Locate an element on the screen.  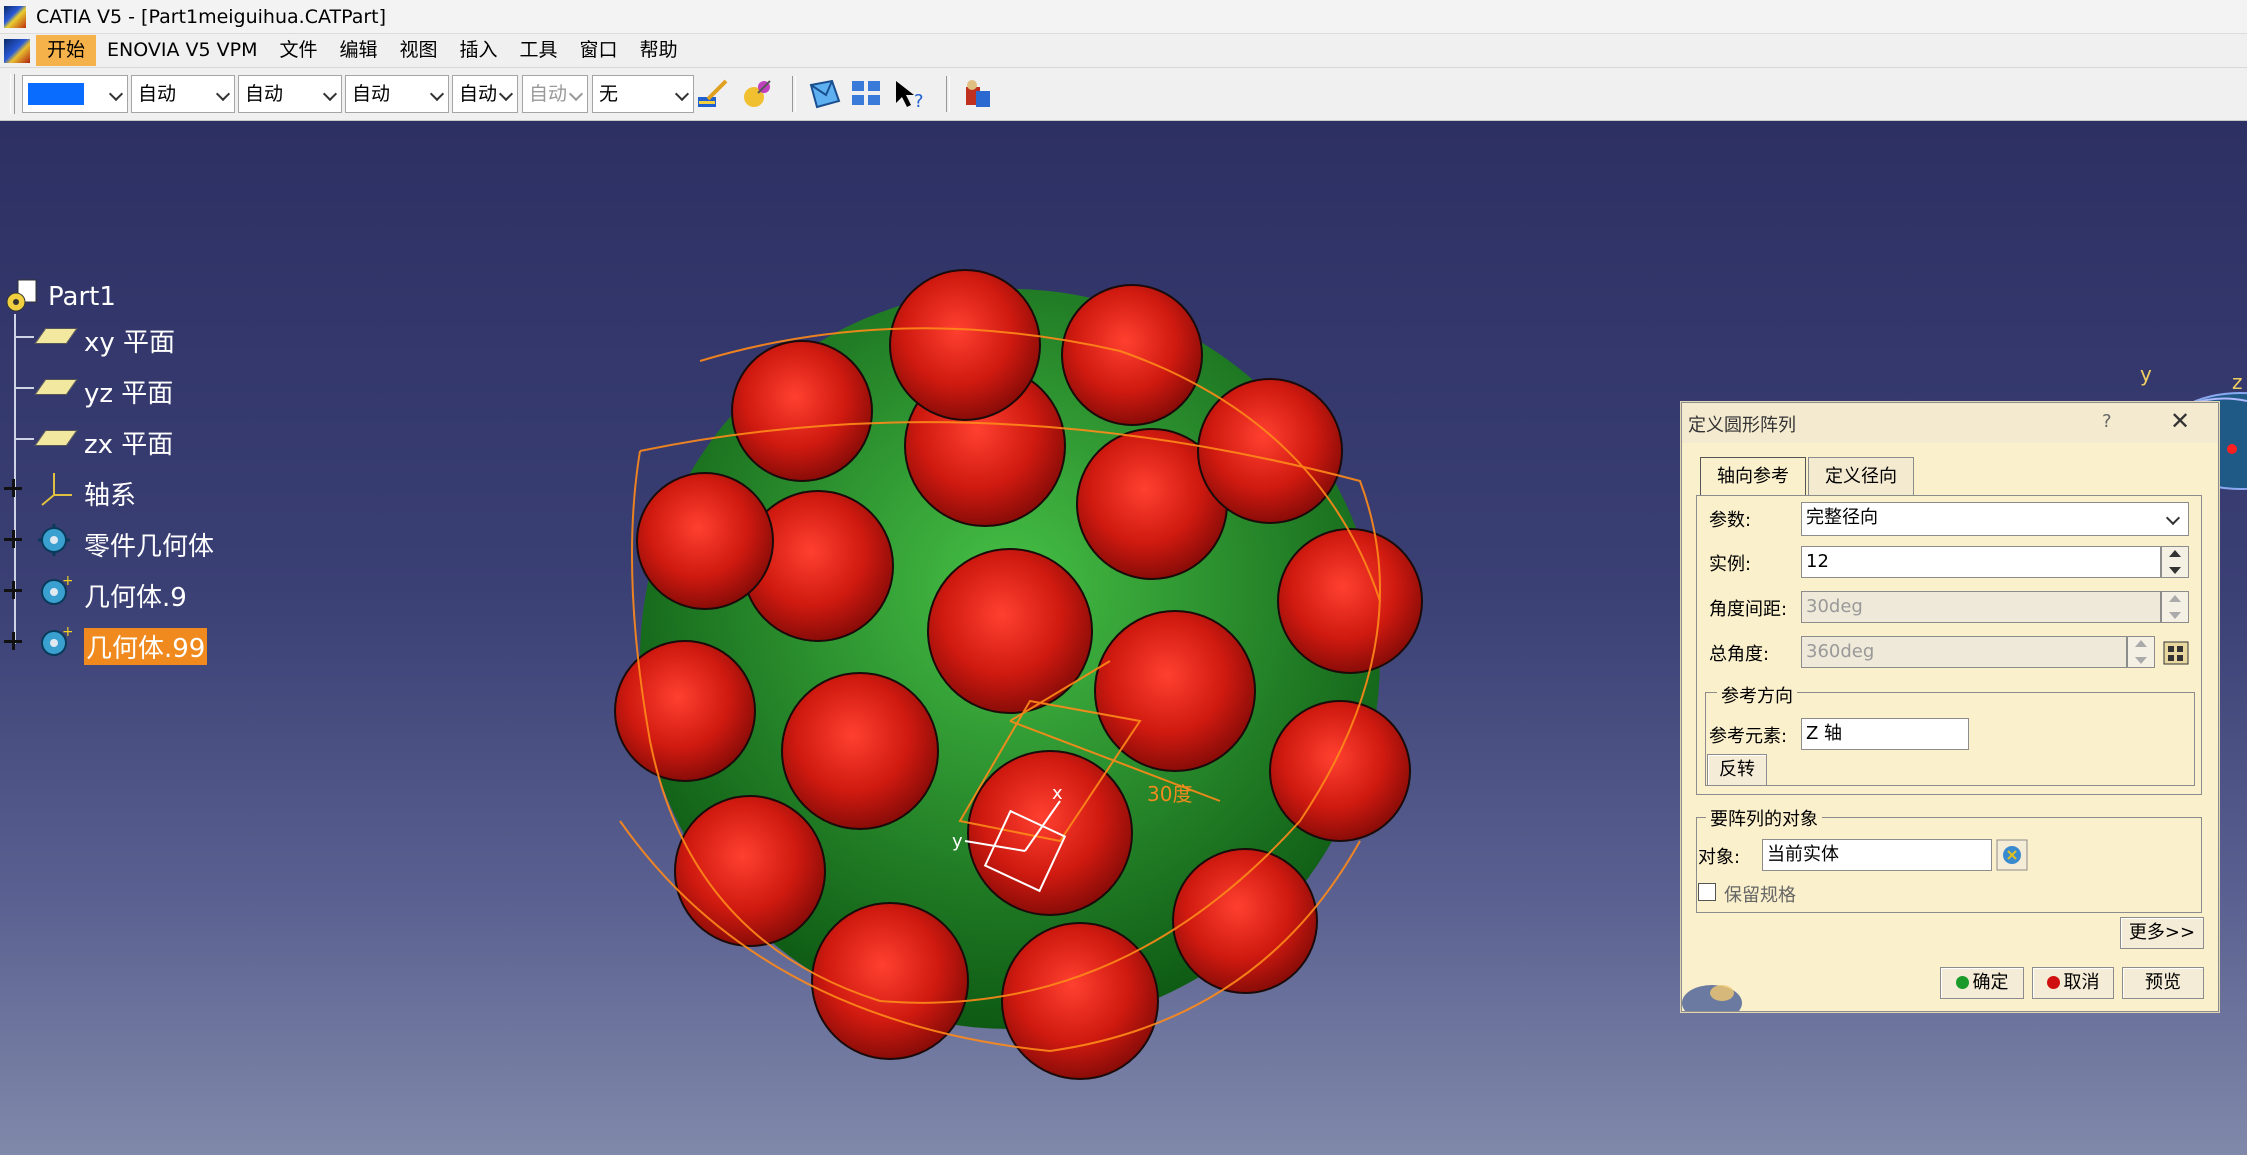
axis-label-x: x is located at coordinates (1057, 793).